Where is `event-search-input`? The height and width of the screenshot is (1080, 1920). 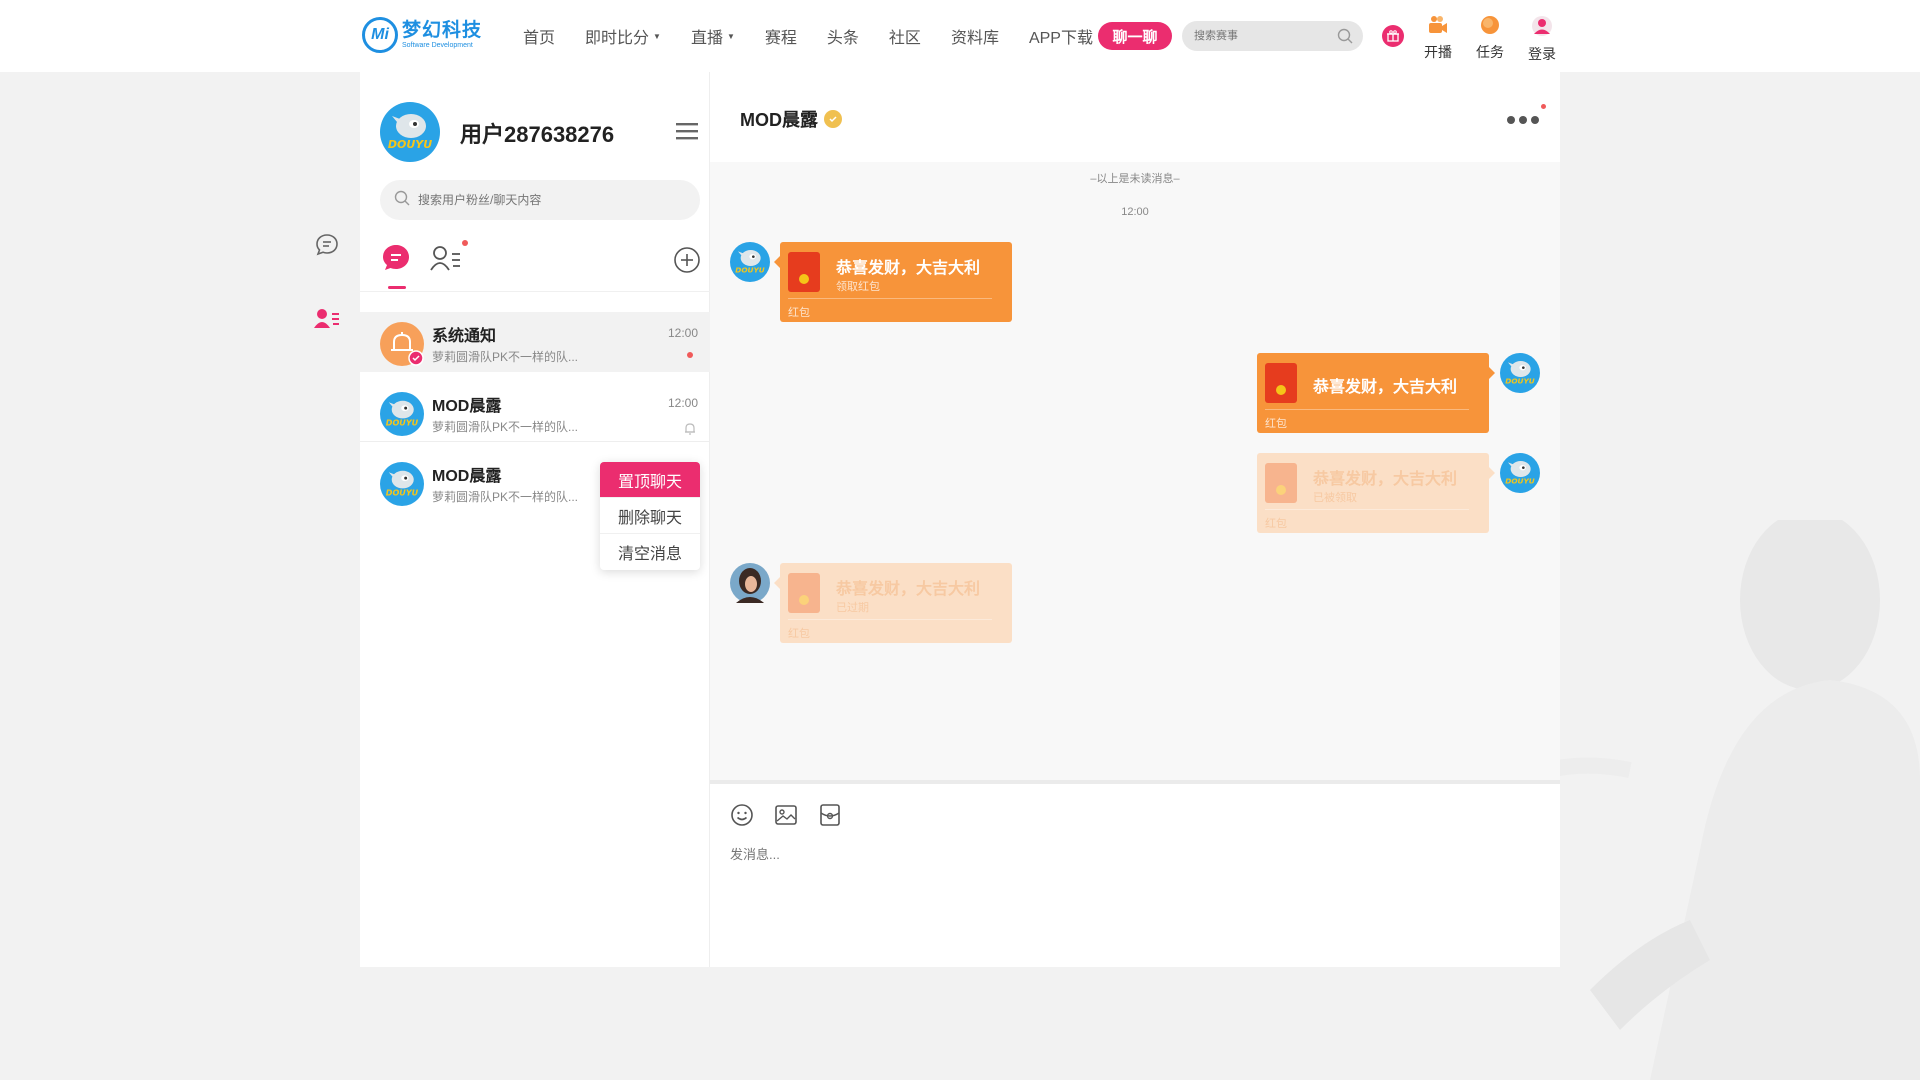 event-search-input is located at coordinates (1252, 36).